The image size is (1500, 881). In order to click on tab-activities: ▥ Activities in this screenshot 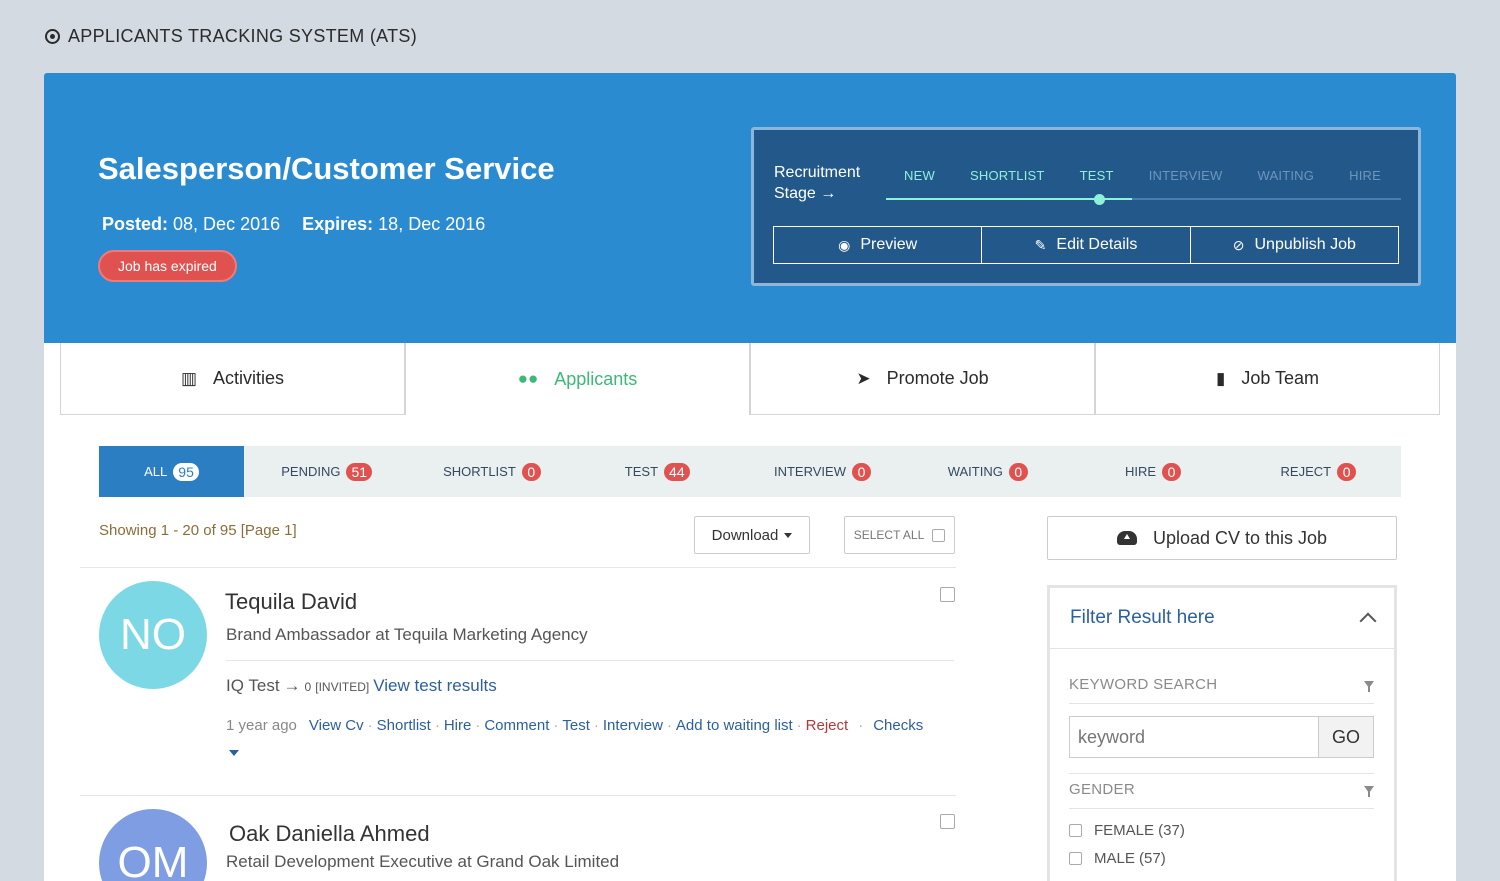, I will do `click(232, 379)`.